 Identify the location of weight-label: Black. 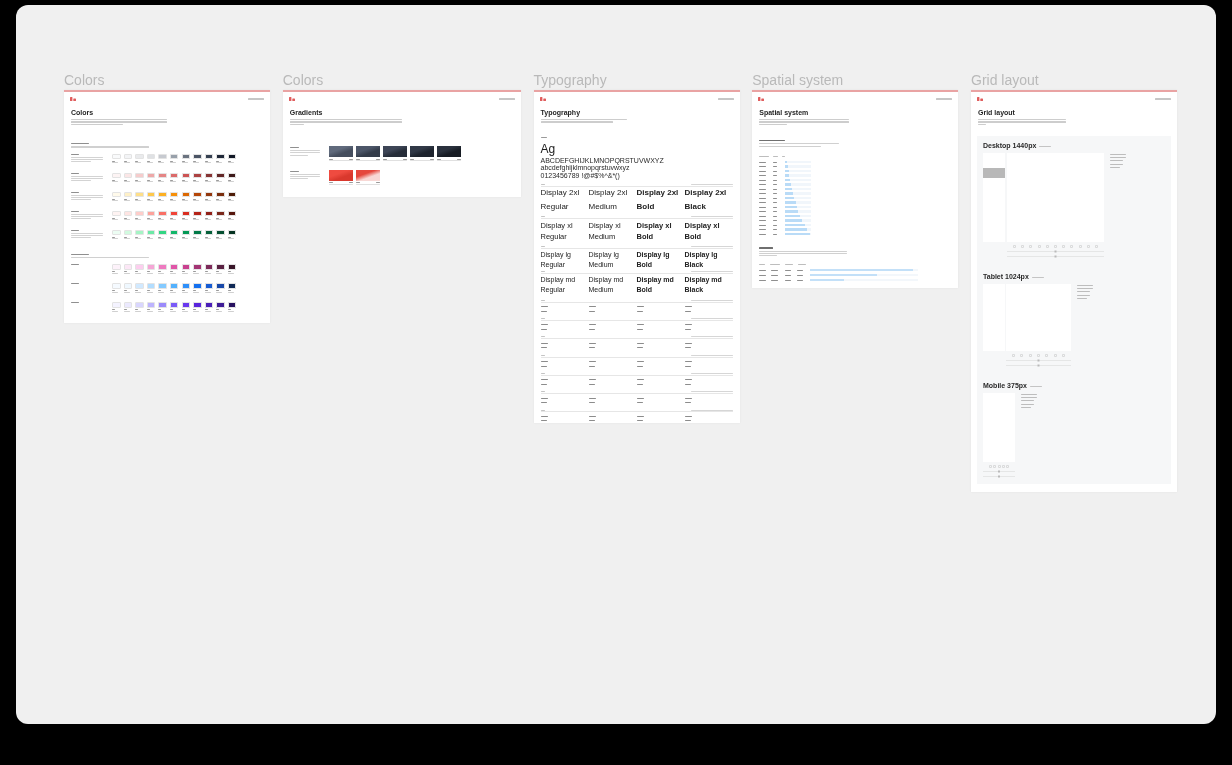
(695, 207).